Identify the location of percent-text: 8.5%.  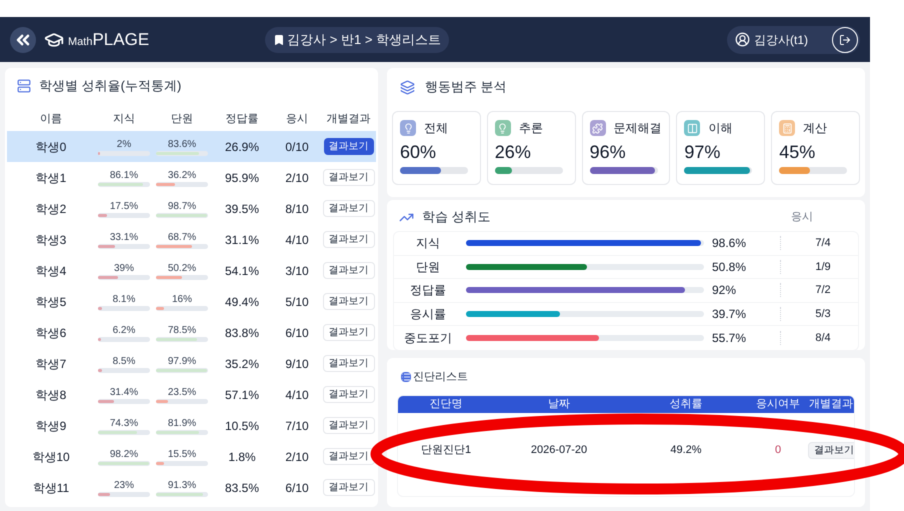
(124, 361).